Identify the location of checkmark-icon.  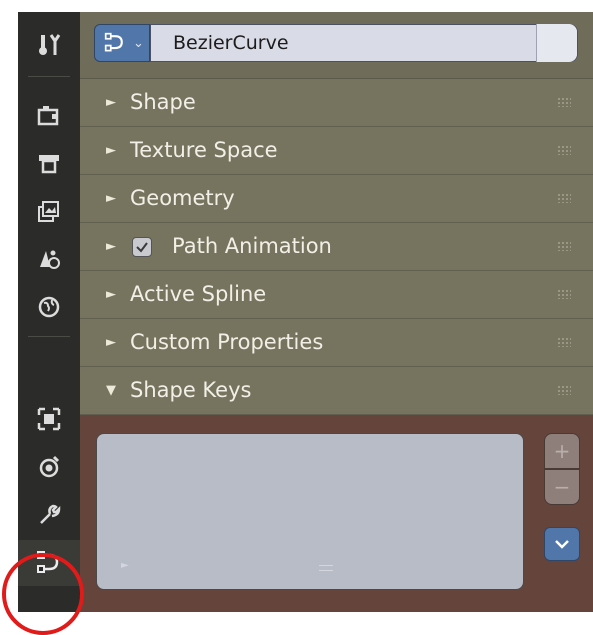
(142, 247).